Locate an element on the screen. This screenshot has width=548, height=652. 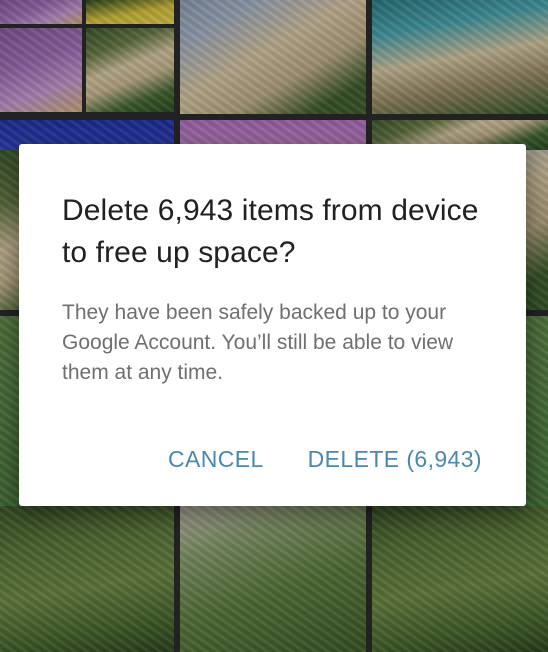
dialog-actions: CANCEL DELETE (6,943) is located at coordinates (325, 459).